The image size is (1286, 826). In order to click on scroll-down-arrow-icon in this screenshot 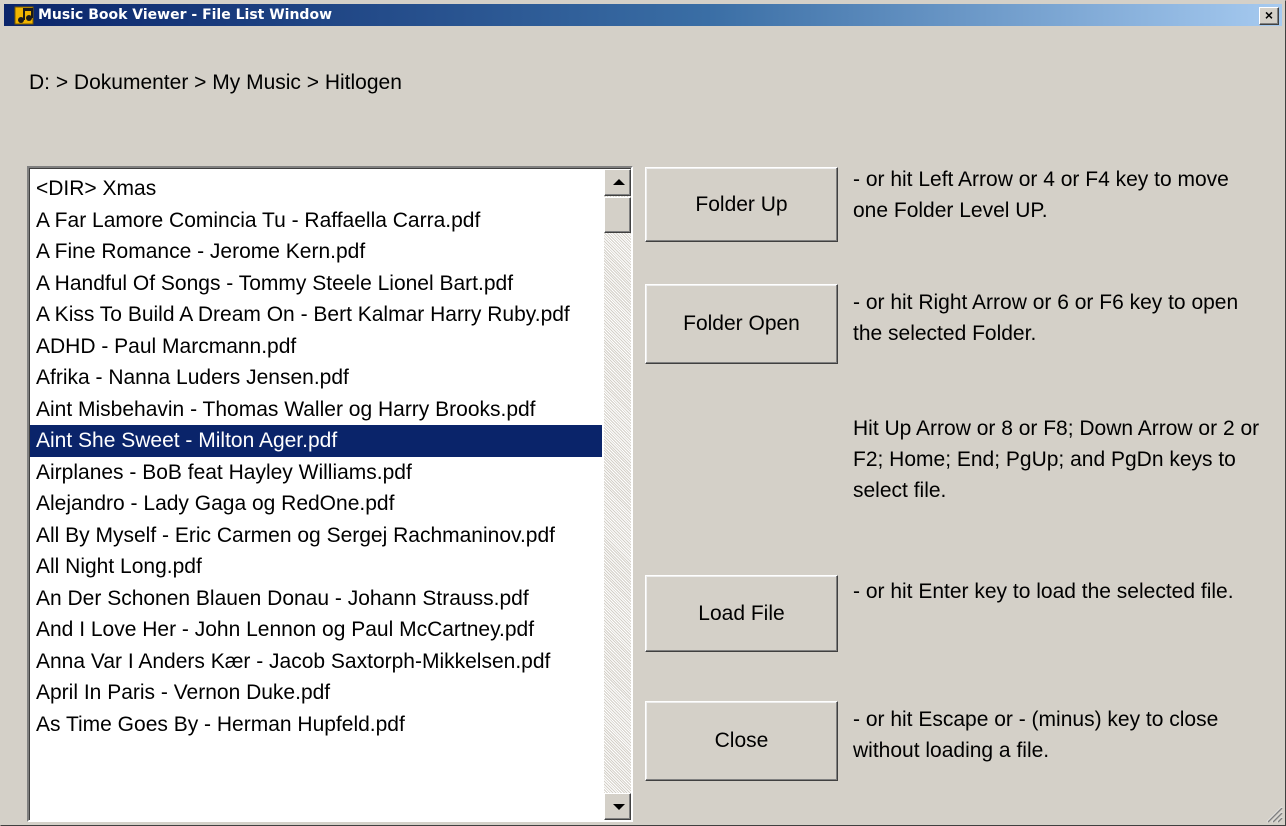, I will do `click(619, 807)`.